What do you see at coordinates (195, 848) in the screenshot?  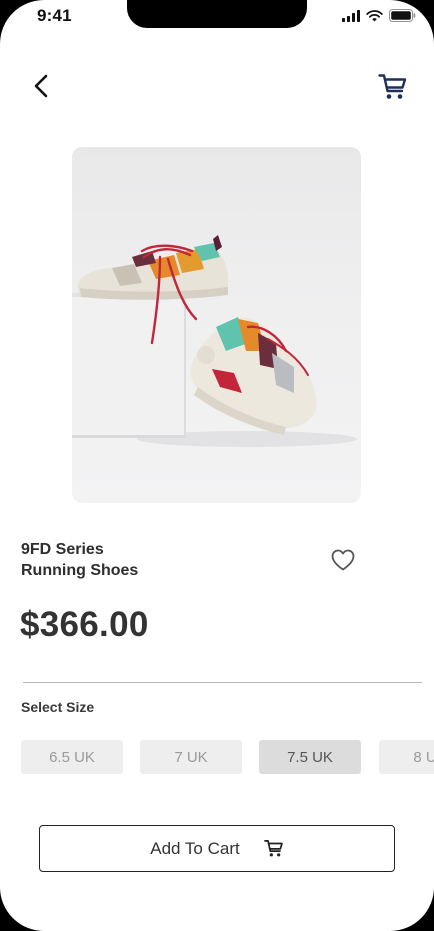 I see `add-to-cart-label: Add To Cart` at bounding box center [195, 848].